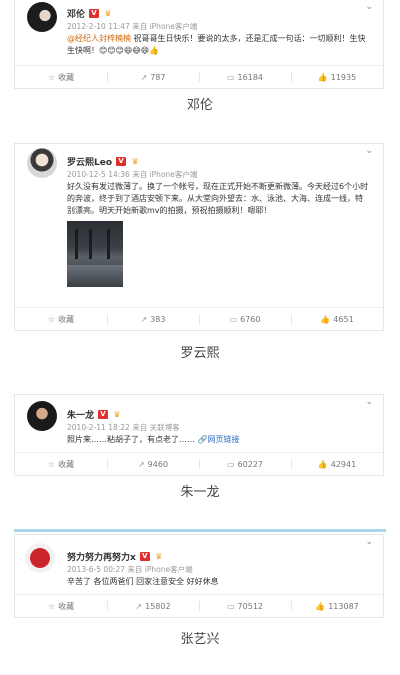 This screenshot has width=400, height=675. I want to click on caption: 张艺兴, so click(200, 639).